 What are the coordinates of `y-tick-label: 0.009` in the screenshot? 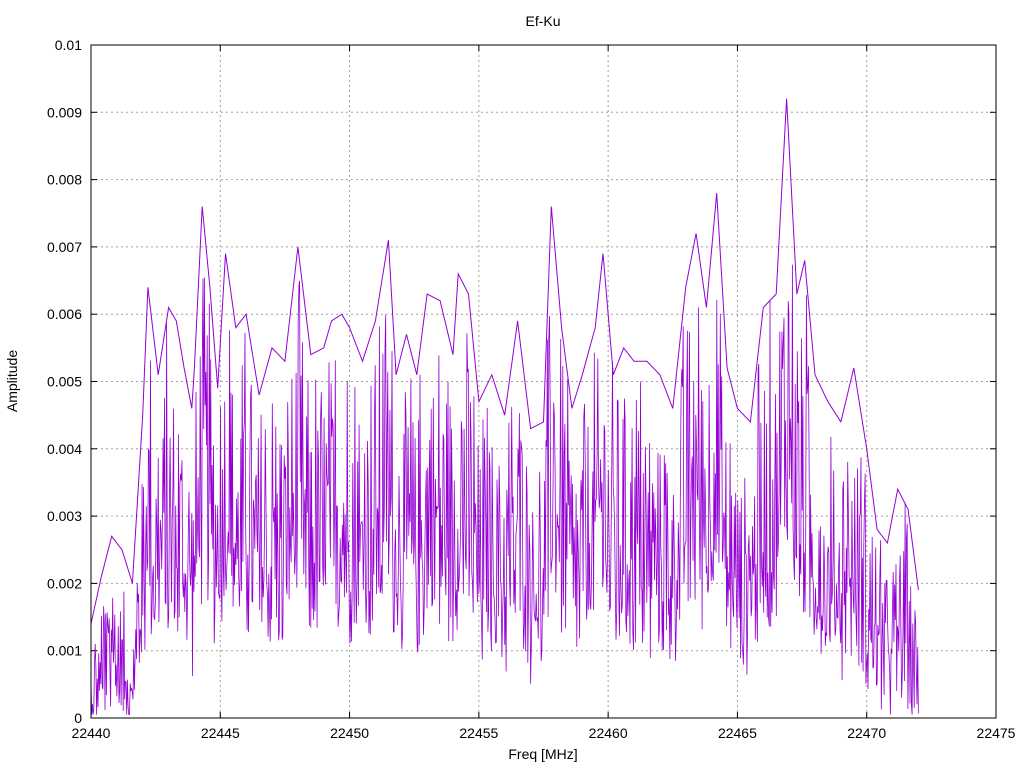 It's located at (64, 112).